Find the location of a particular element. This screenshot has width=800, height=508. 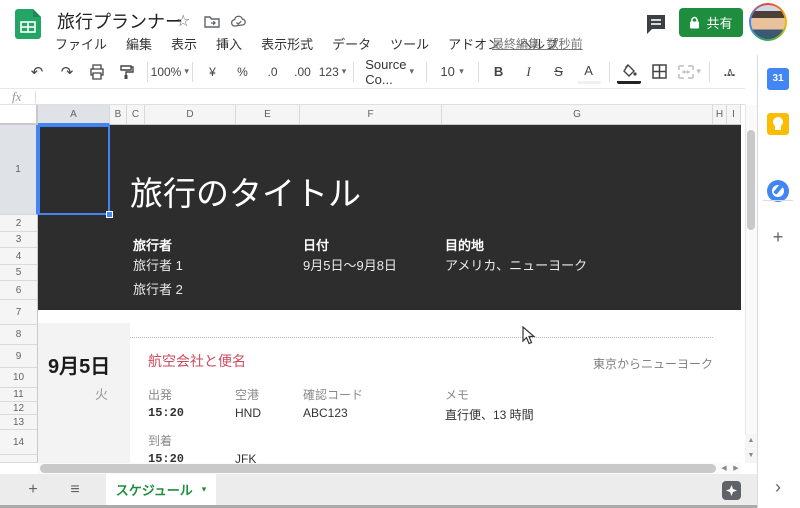

trip-title-cell: 旅行のタイトル is located at coordinates (245, 191).